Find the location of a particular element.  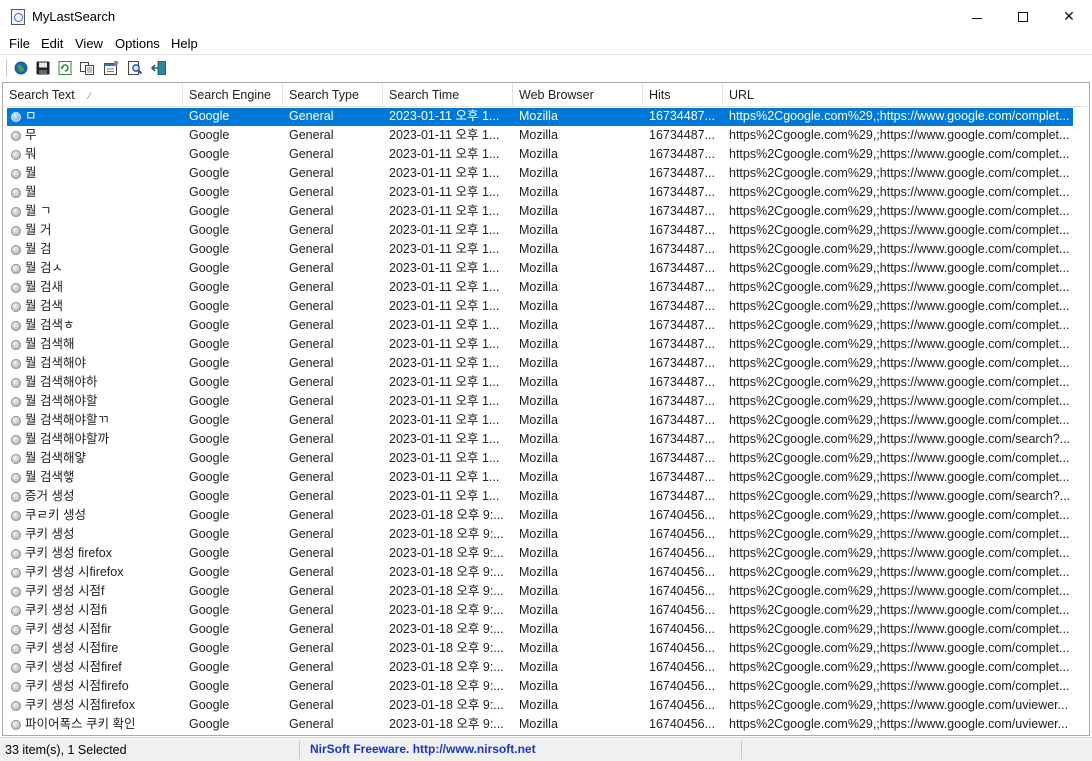

copy-button is located at coordinates (87, 68).